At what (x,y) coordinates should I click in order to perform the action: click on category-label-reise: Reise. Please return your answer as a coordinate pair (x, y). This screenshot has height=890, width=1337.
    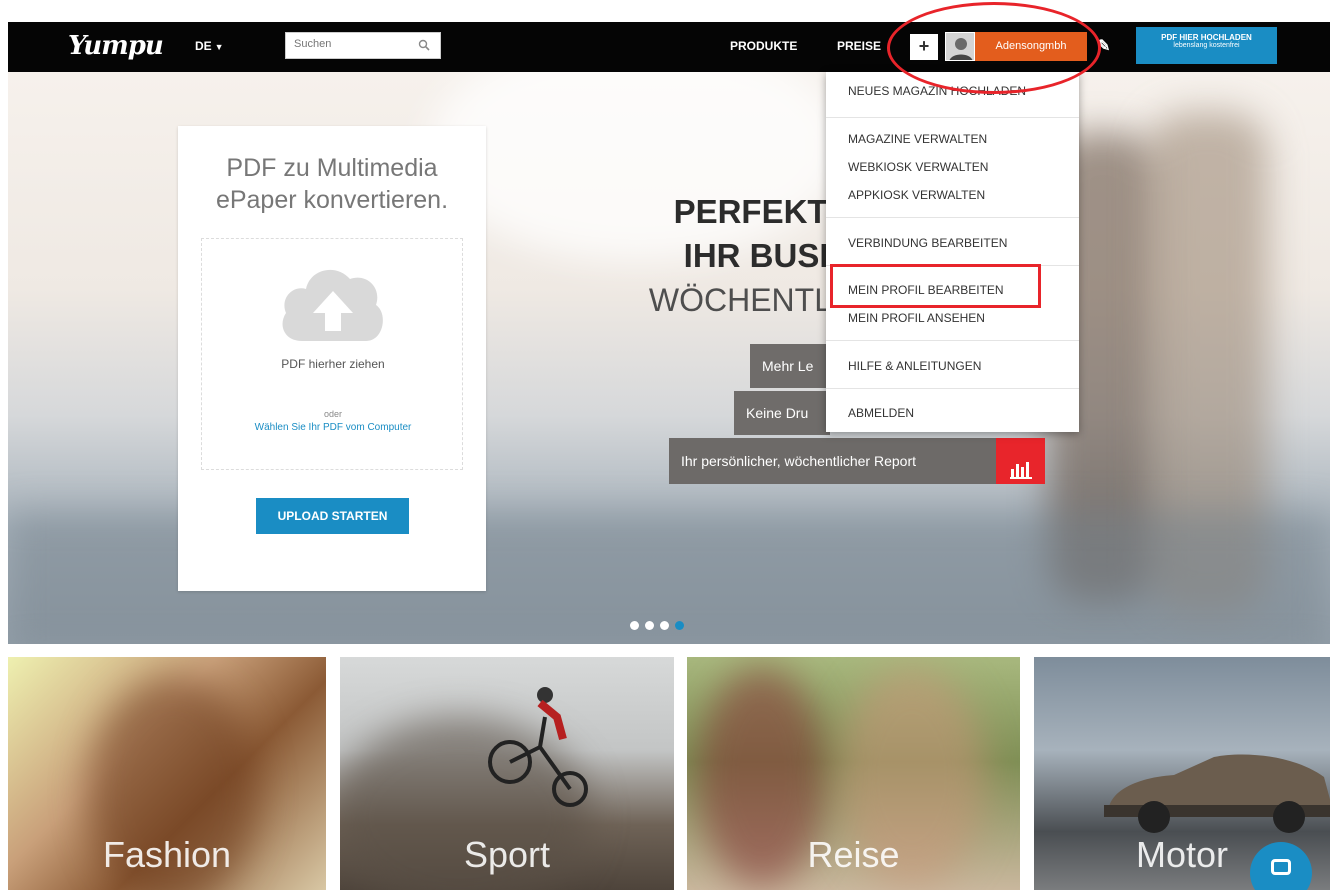
    Looking at the image, I should click on (853, 854).